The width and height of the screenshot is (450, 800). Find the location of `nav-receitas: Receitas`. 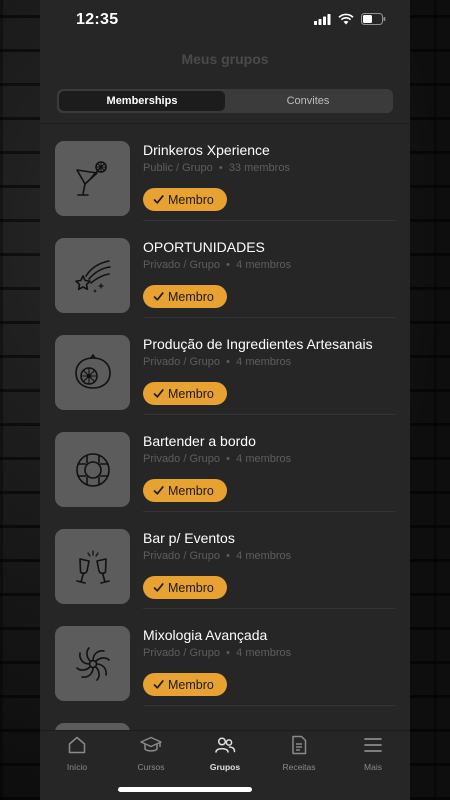

nav-receitas: Receitas is located at coordinates (299, 753).